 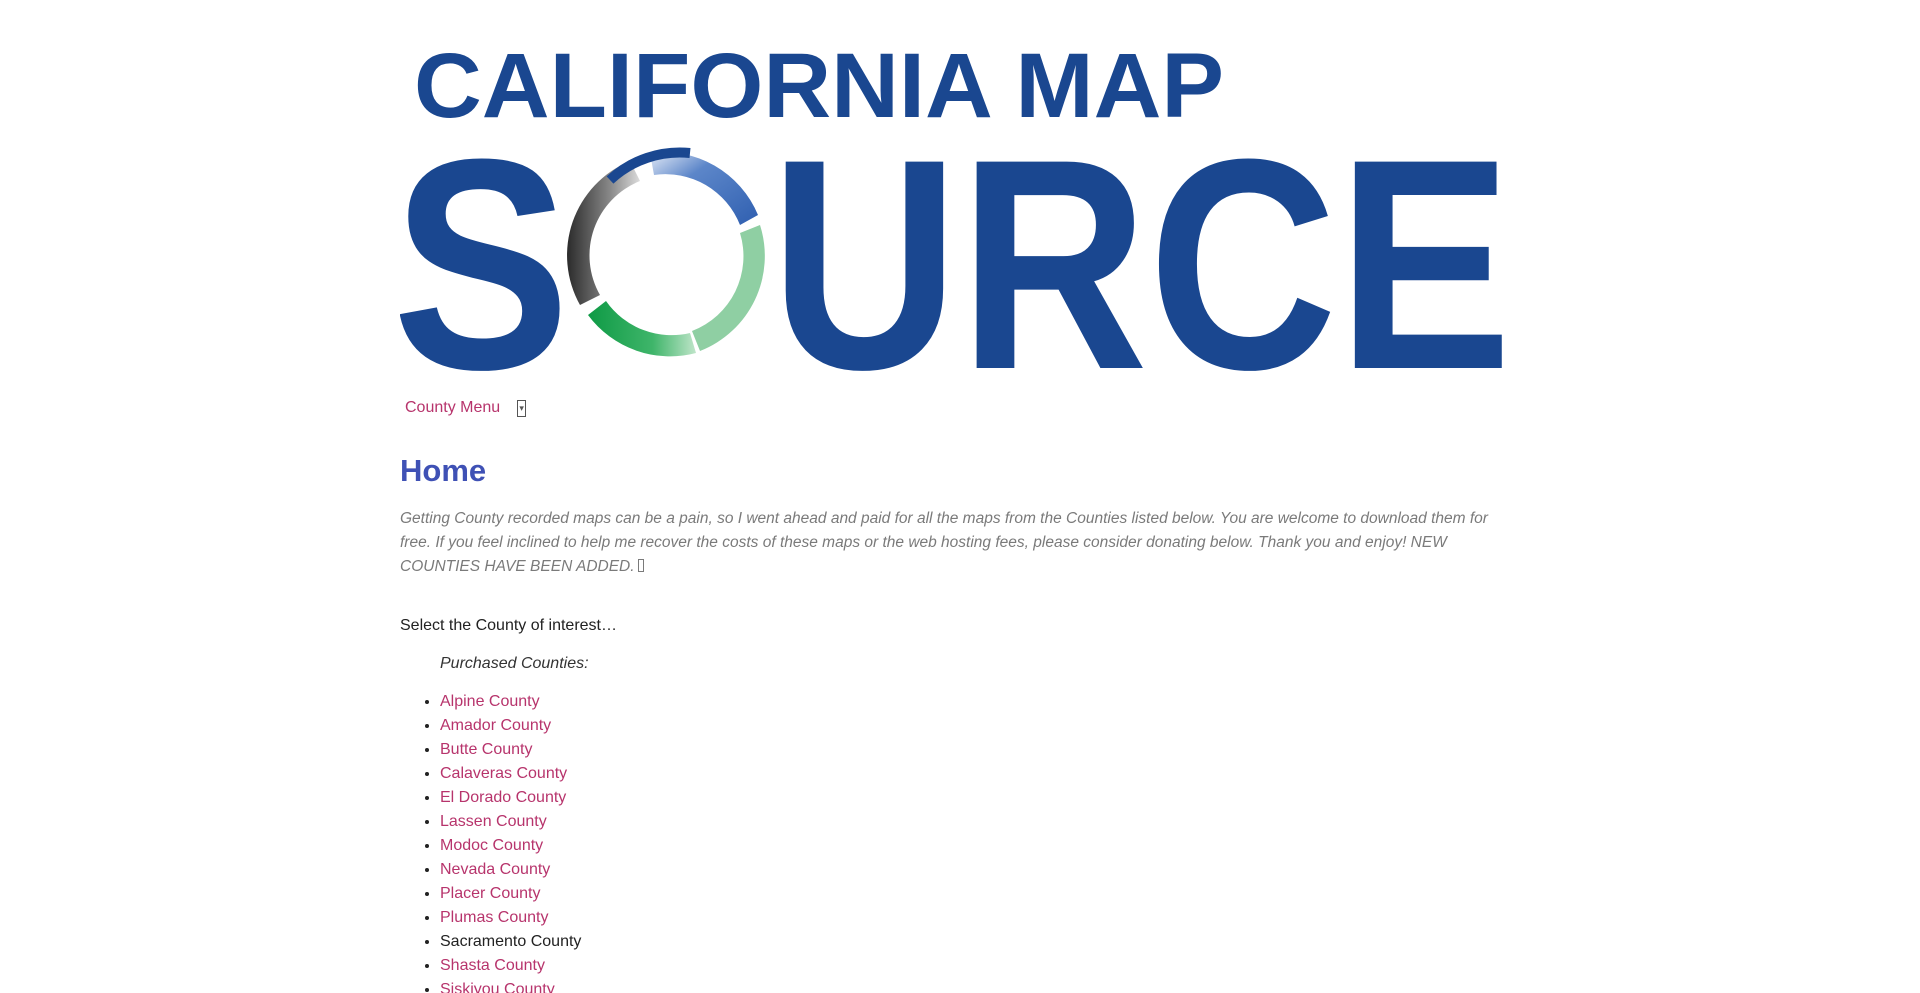 I want to click on county-link-alpine-county: Alpine County, so click(x=490, y=701).